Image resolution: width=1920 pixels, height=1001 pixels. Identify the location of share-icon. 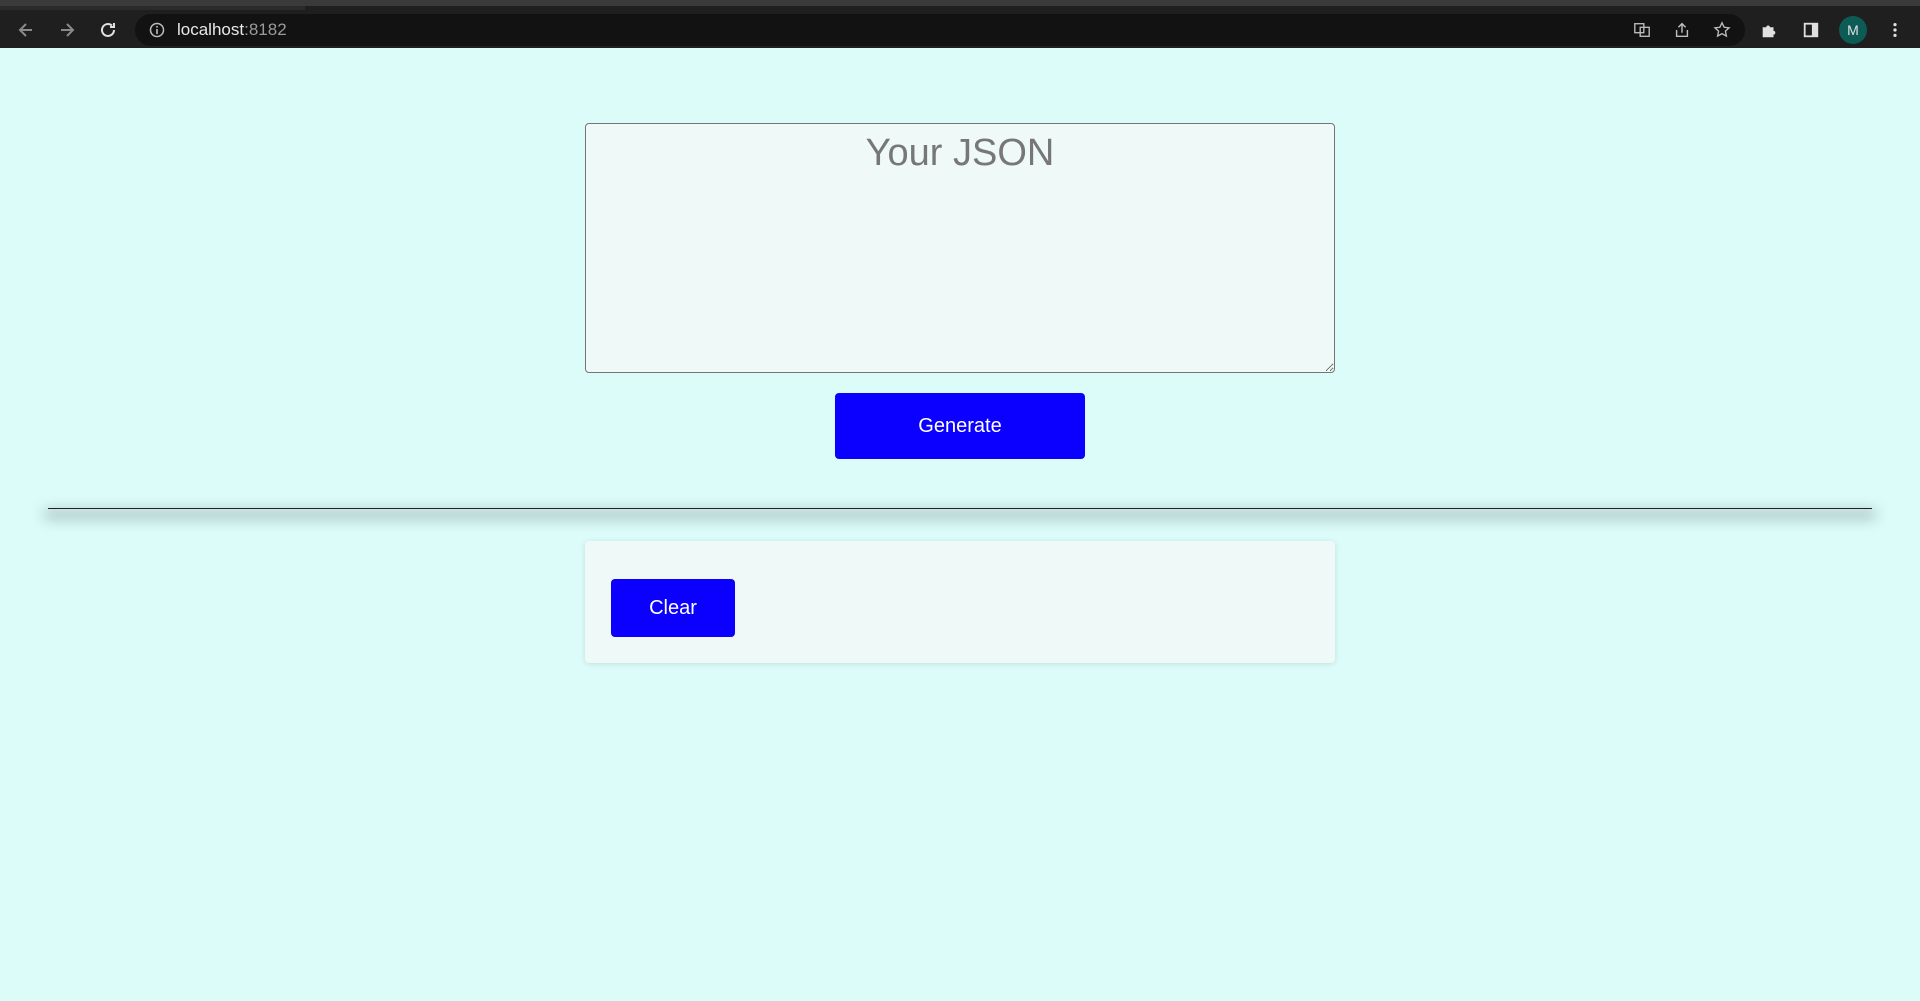
(1682, 30).